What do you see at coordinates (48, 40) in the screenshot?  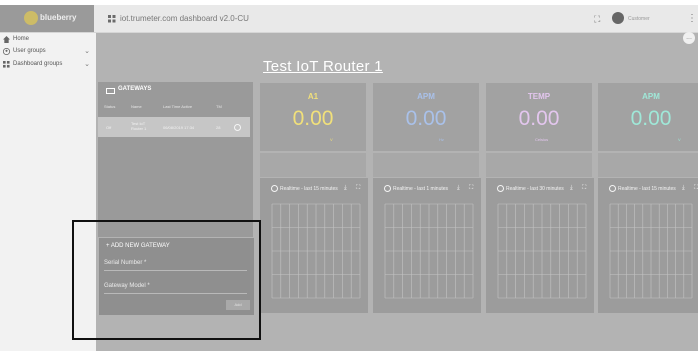 I see `sidebar-item-home: Home` at bounding box center [48, 40].